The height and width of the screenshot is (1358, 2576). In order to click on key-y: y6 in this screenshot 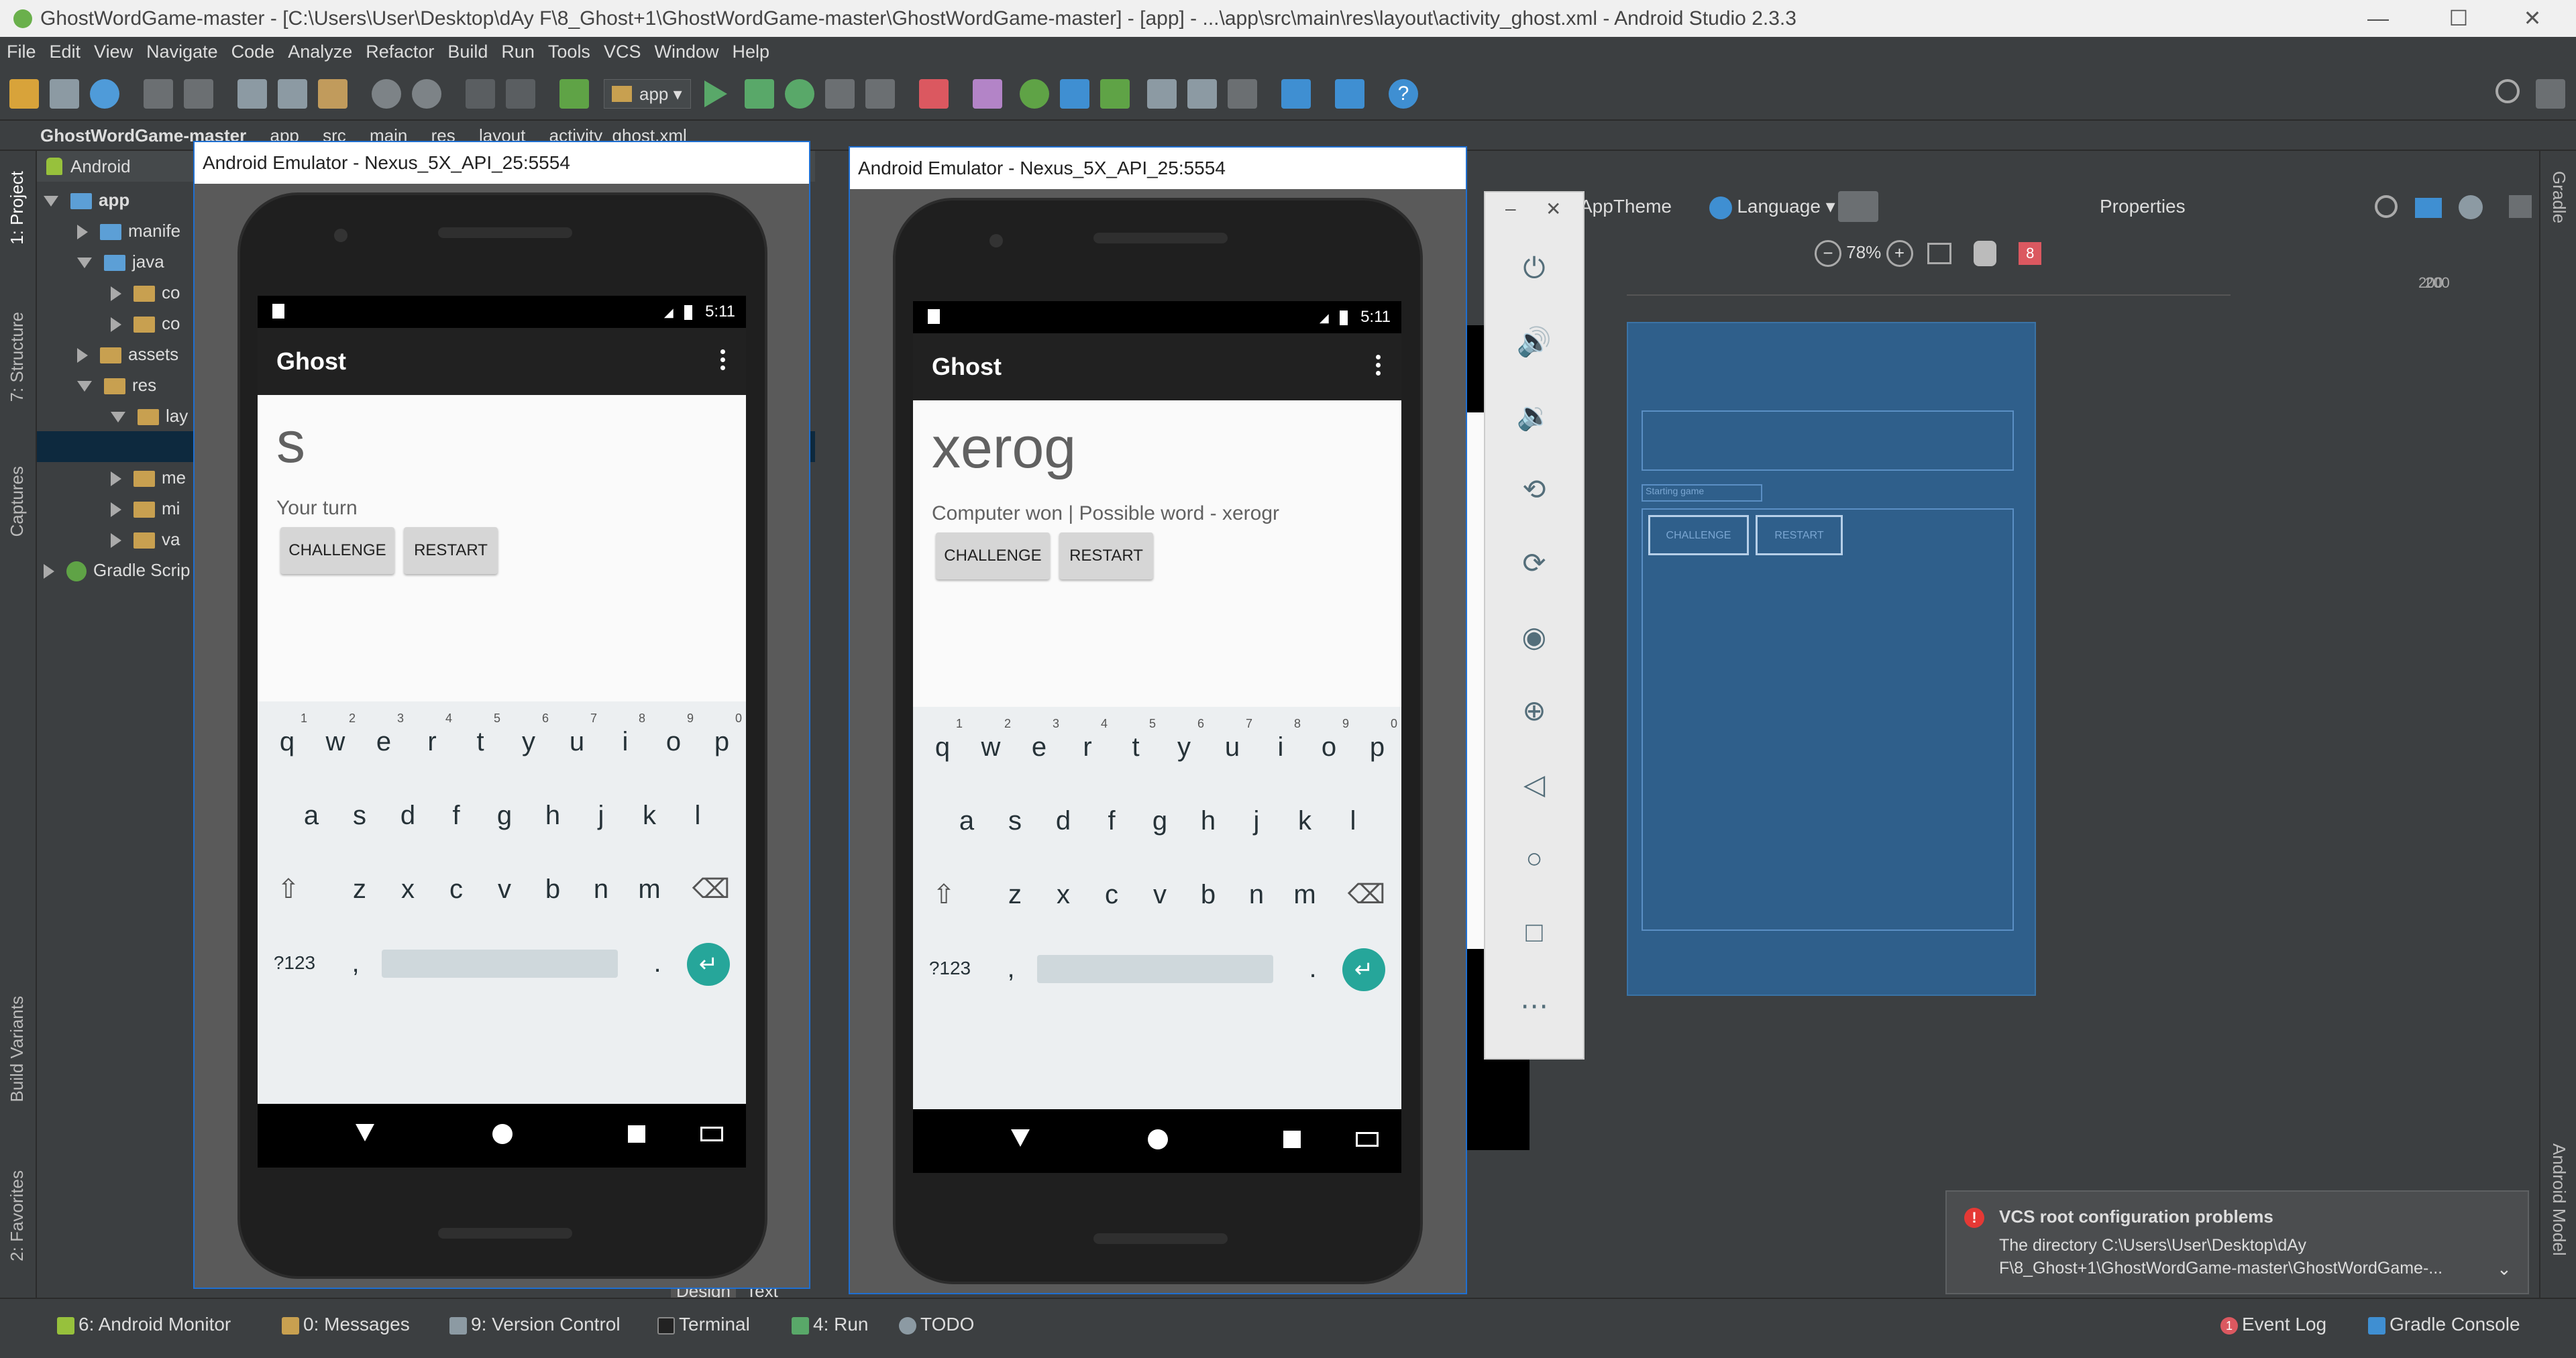, I will do `click(1184, 747)`.